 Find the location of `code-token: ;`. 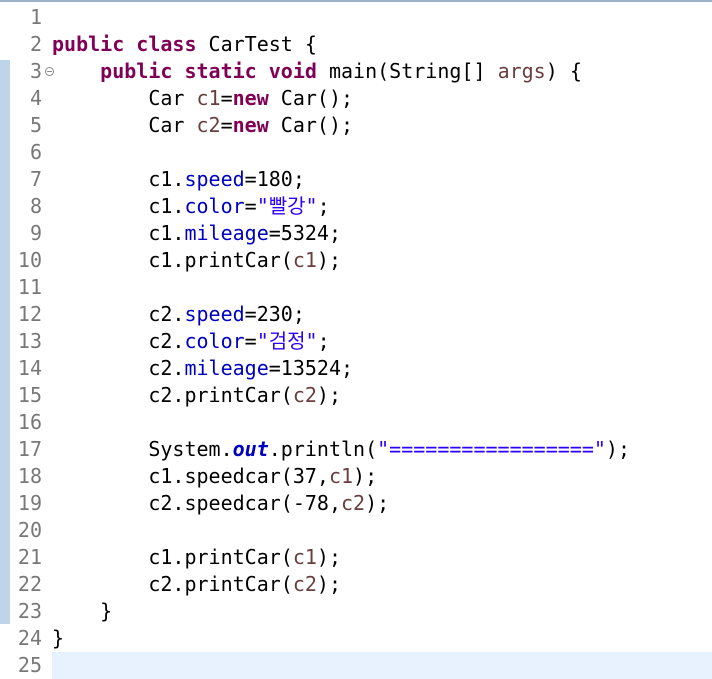

code-token: ; is located at coordinates (323, 341).